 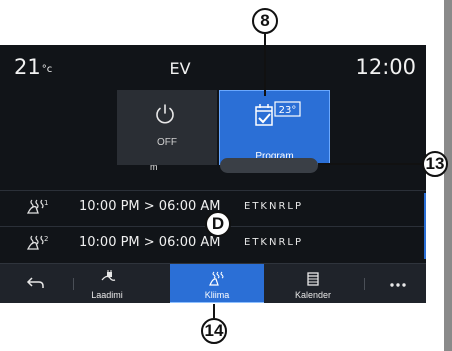 What do you see at coordinates (154, 167) in the screenshot?
I see `mode-sub-label: m` at bounding box center [154, 167].